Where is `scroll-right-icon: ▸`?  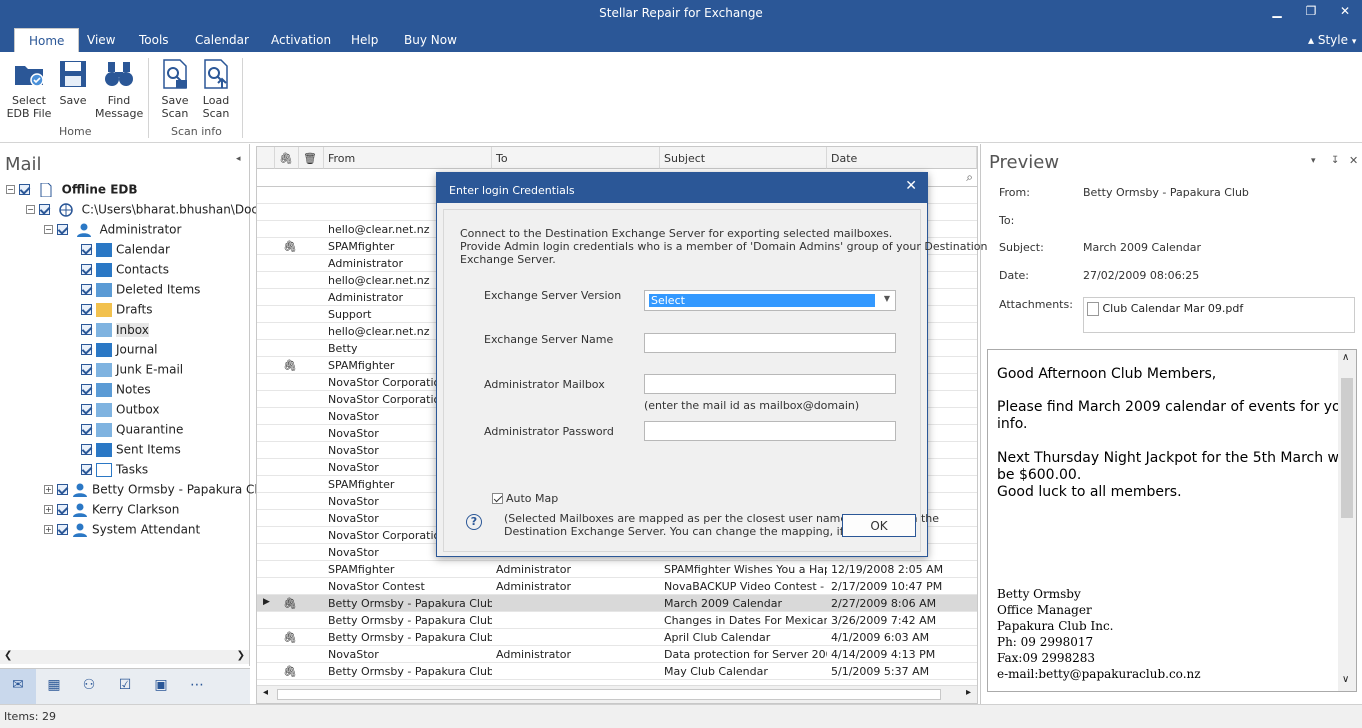 scroll-right-icon: ▸ is located at coordinates (968, 692).